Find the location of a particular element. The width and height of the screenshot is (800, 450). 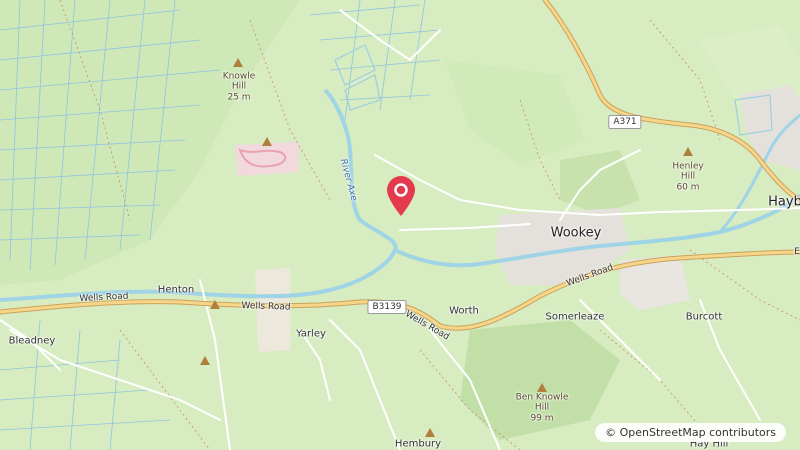

place-label-burcott: Burcott is located at coordinates (704, 317).